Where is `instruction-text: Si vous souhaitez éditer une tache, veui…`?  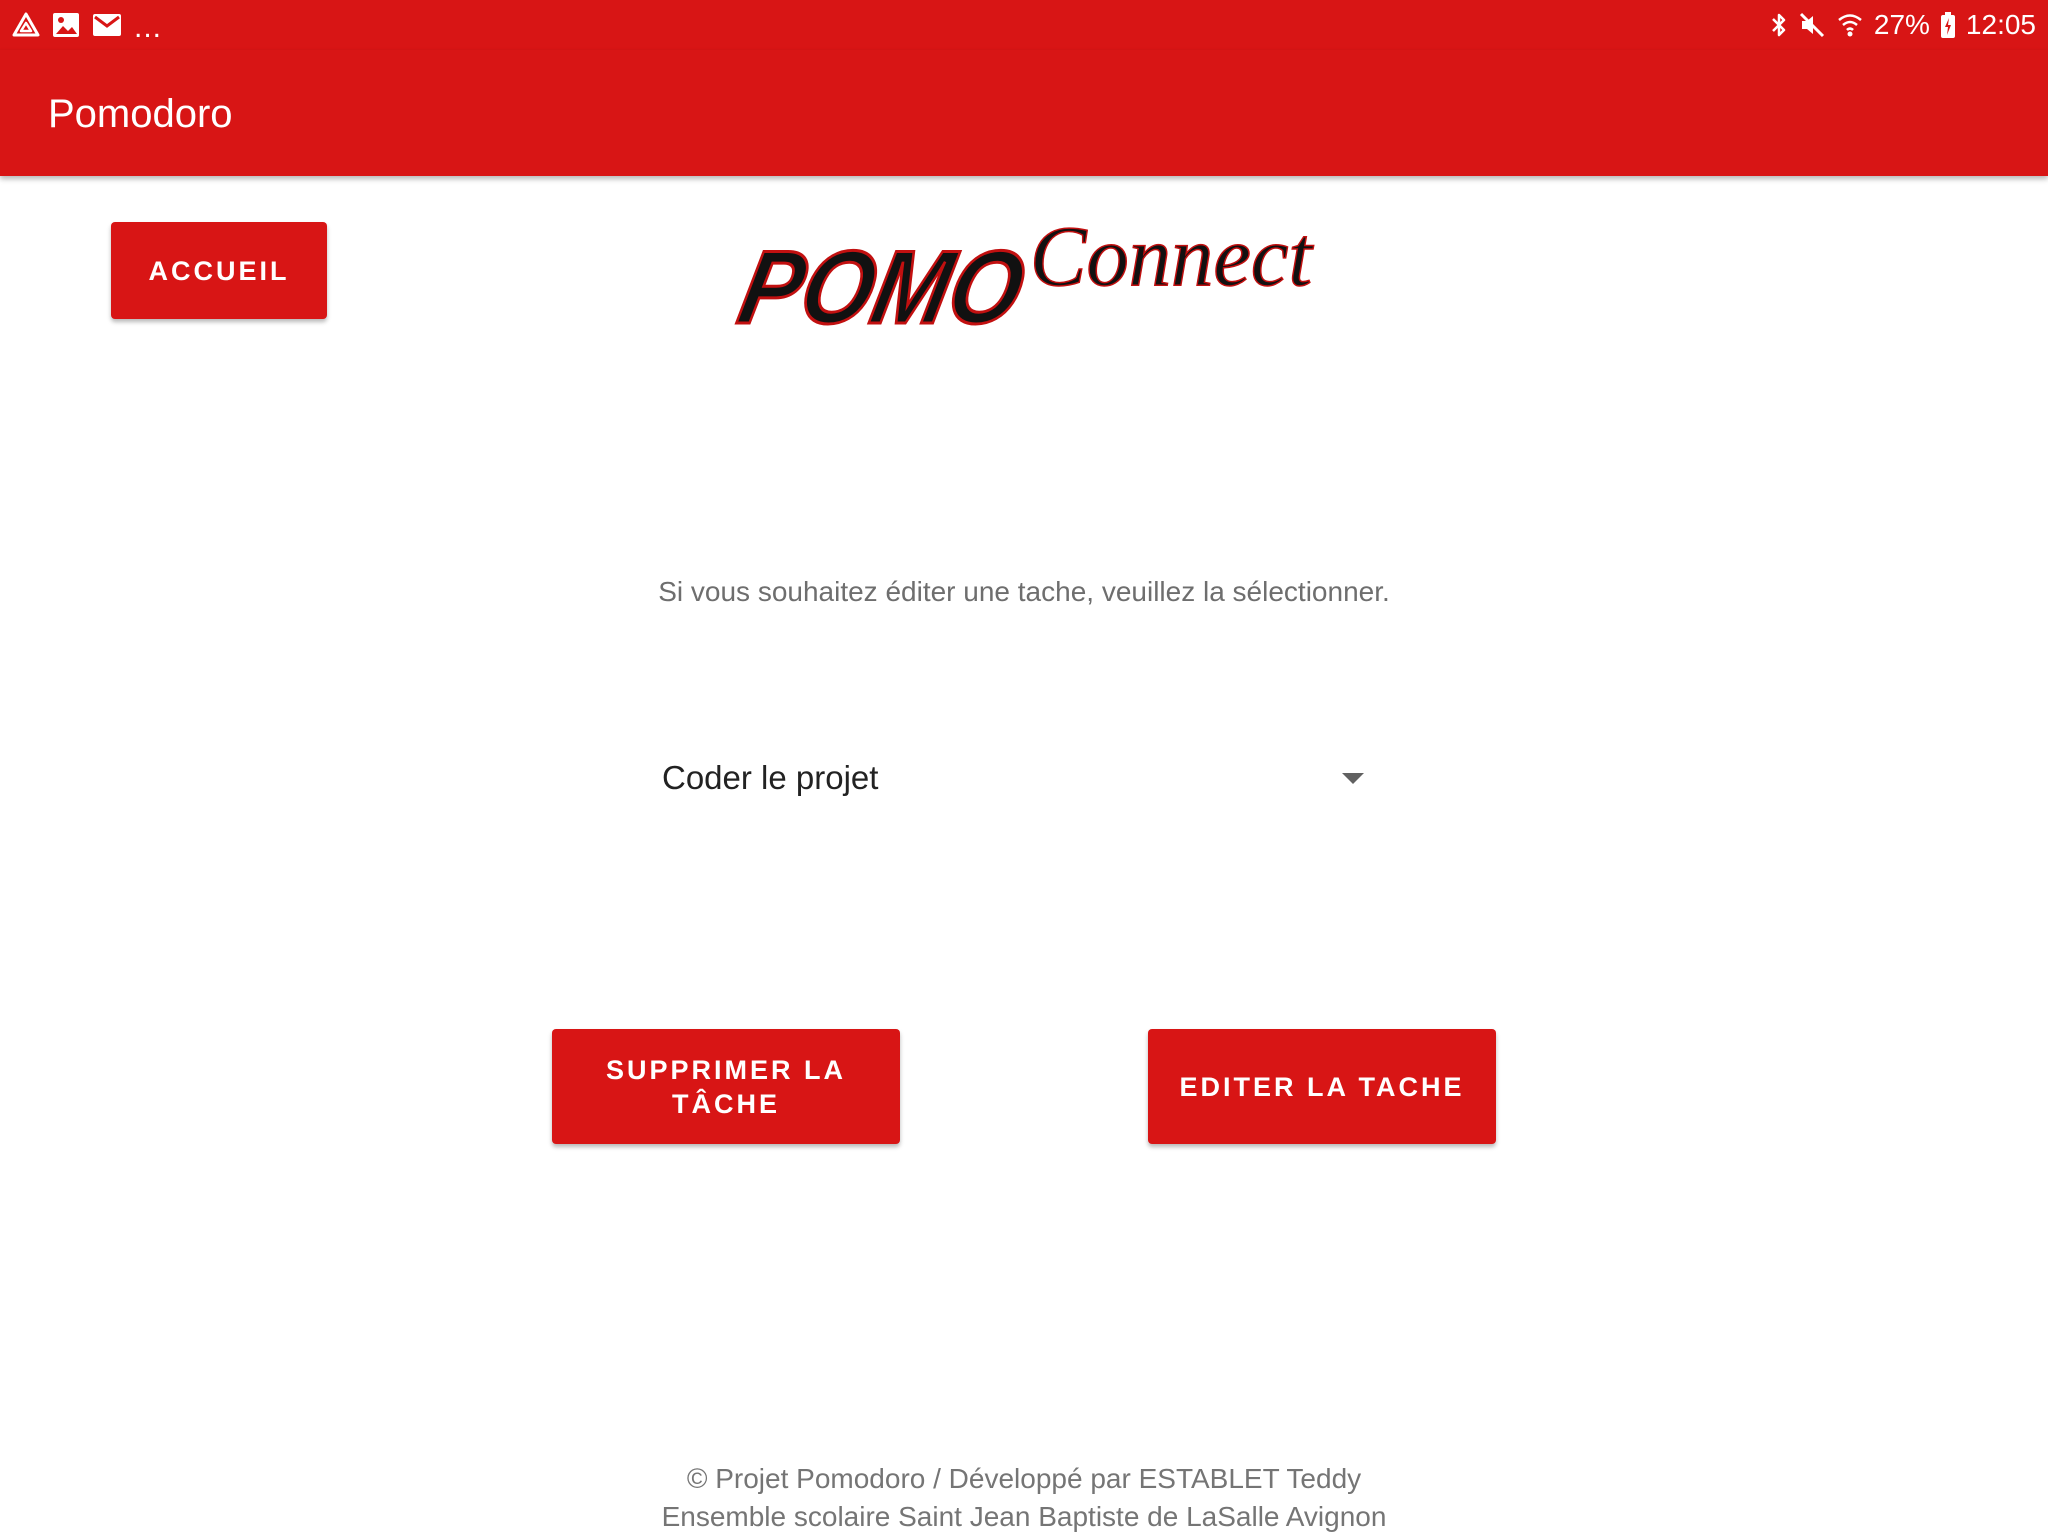
instruction-text: Si vous souhaitez éditer une tache, veui… is located at coordinates (1024, 591).